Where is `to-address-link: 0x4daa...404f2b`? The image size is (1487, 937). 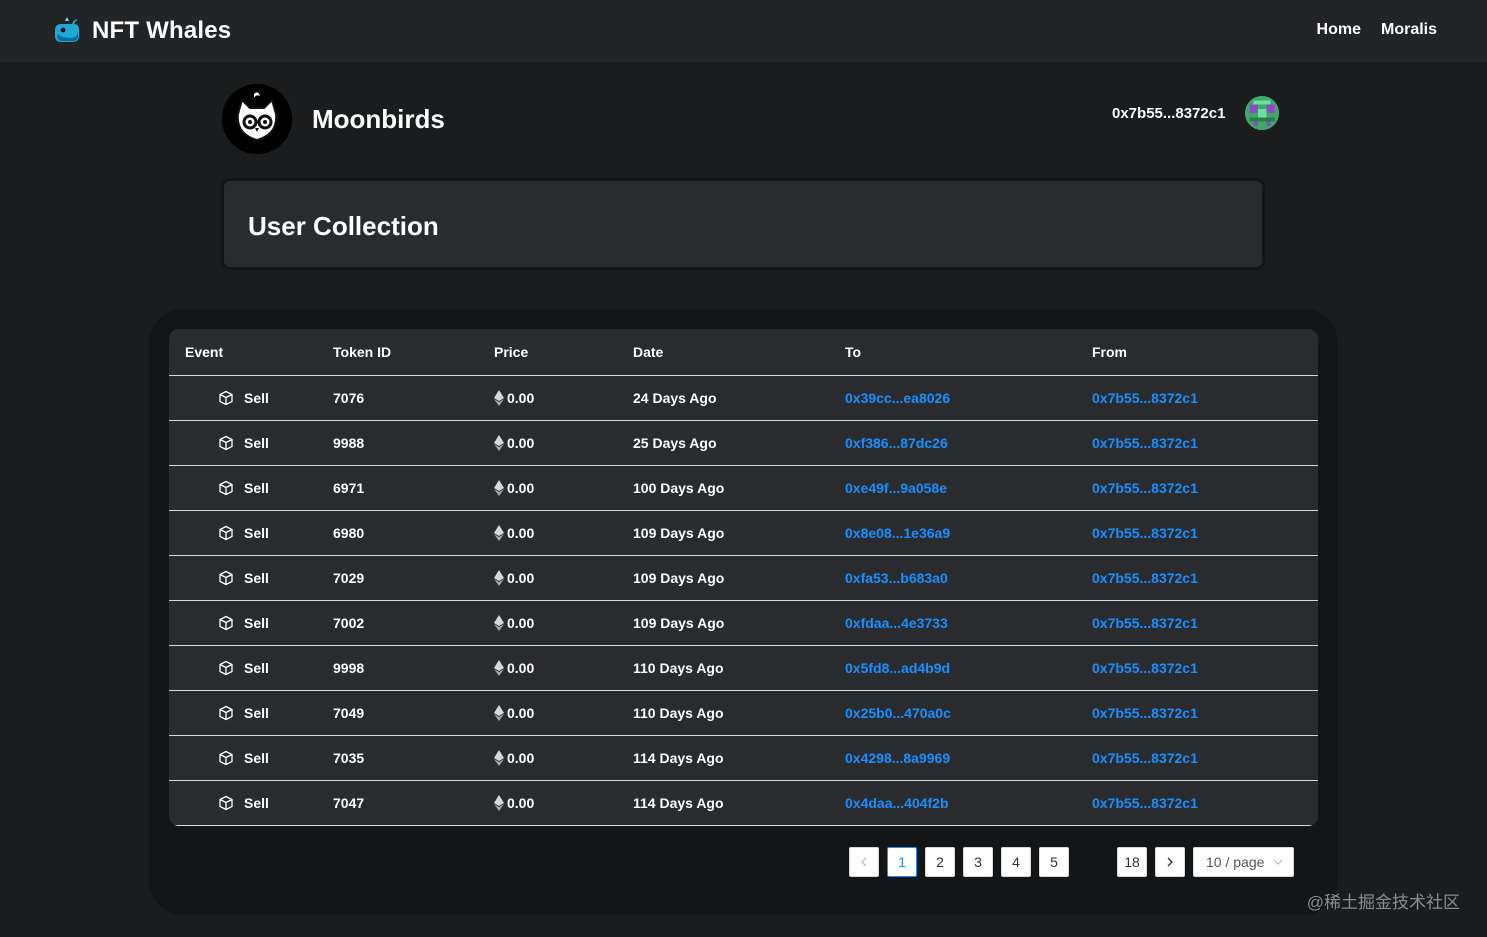
to-address-link: 0x4daa...404f2b is located at coordinates (897, 803).